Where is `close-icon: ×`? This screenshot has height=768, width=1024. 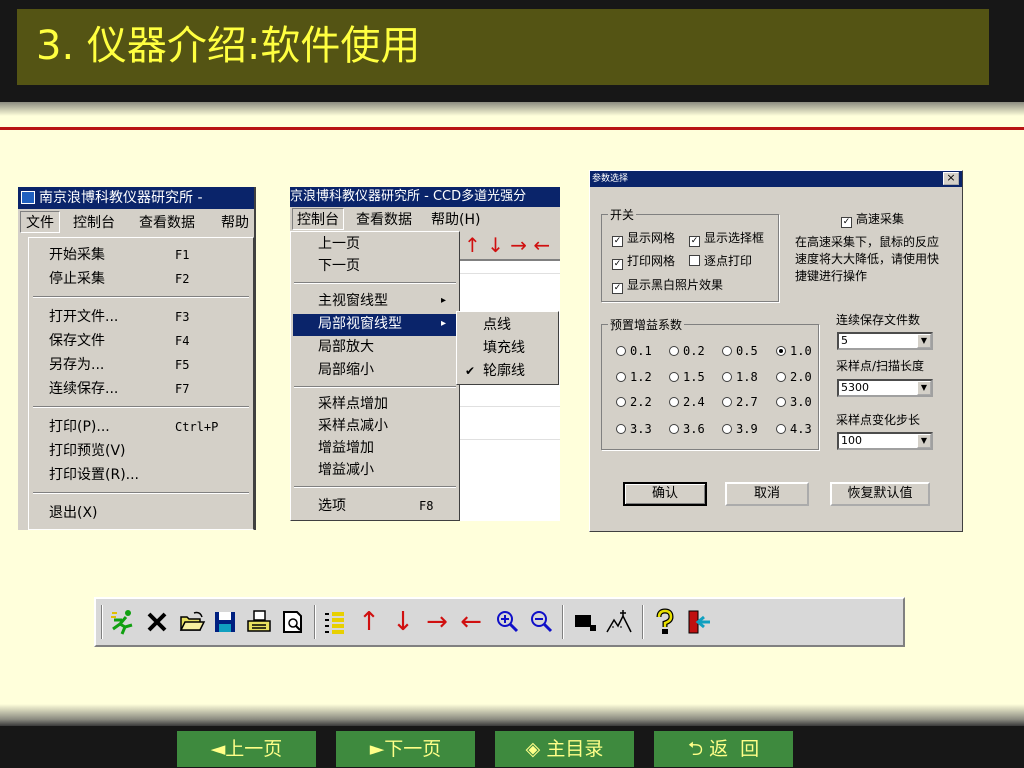
close-icon: × is located at coordinates (951, 178).